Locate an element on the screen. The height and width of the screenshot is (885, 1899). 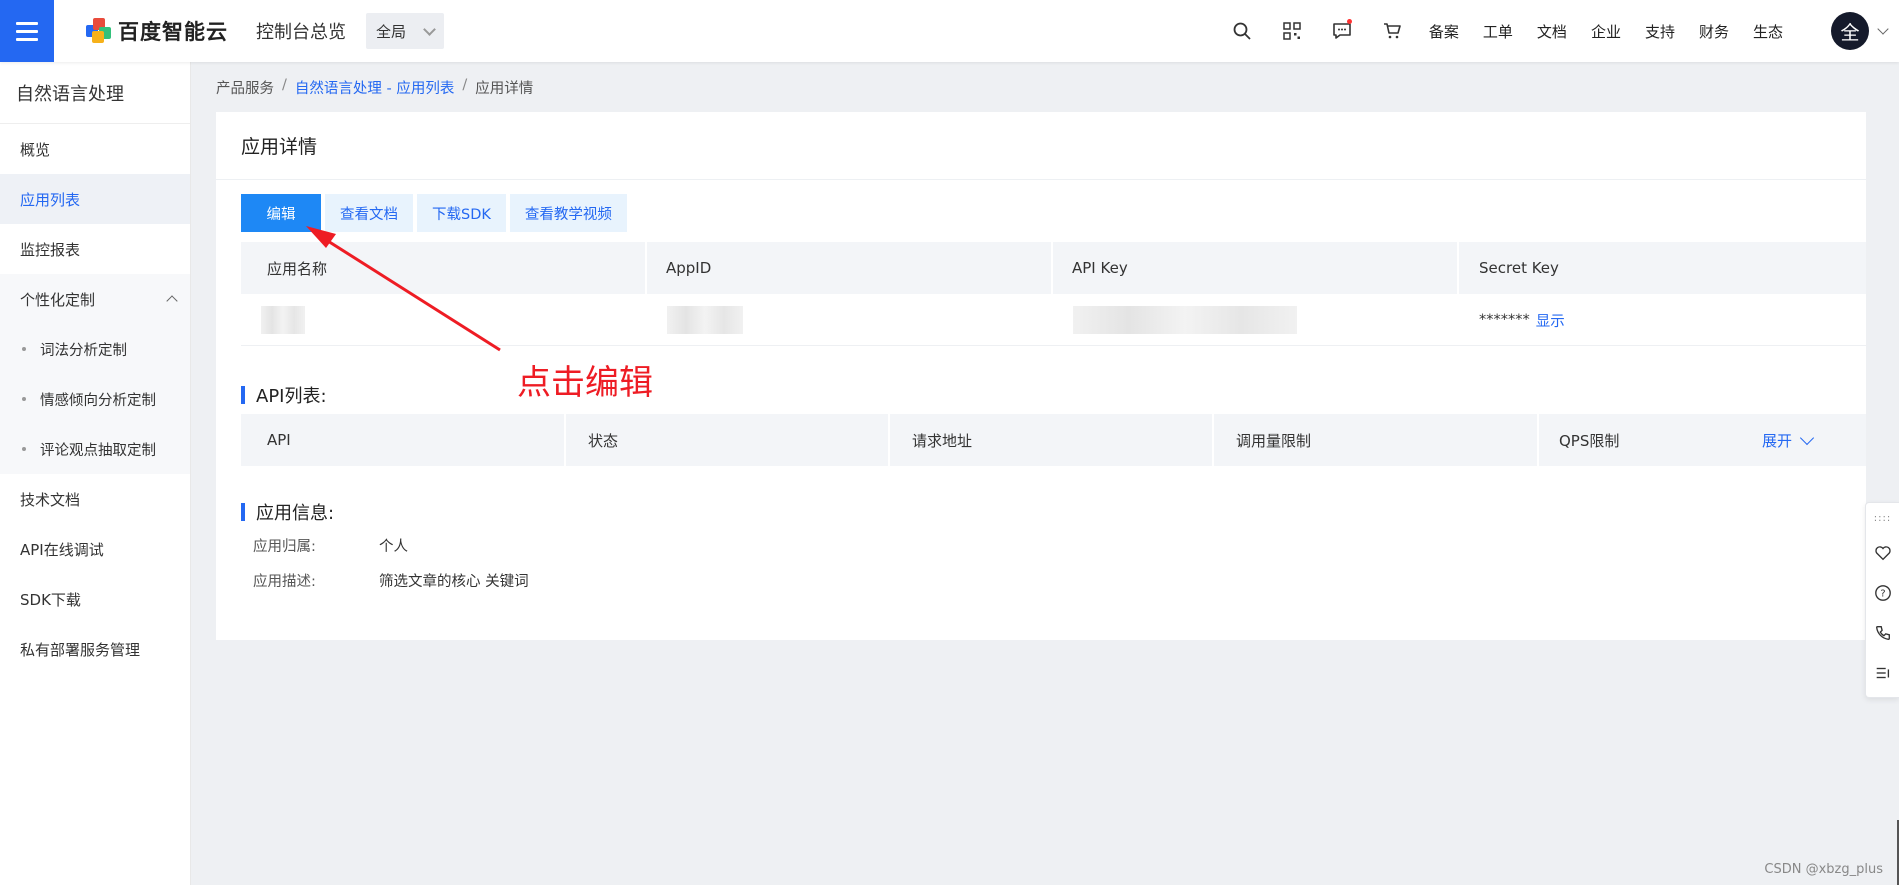
sidebar-group-label: 个性化定制 is located at coordinates (58, 299).